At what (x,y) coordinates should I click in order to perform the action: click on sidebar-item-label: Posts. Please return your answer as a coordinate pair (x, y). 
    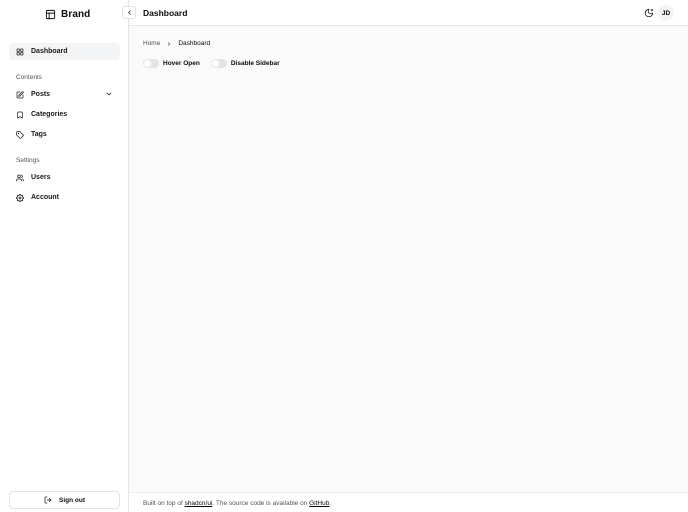
    Looking at the image, I should click on (41, 94).